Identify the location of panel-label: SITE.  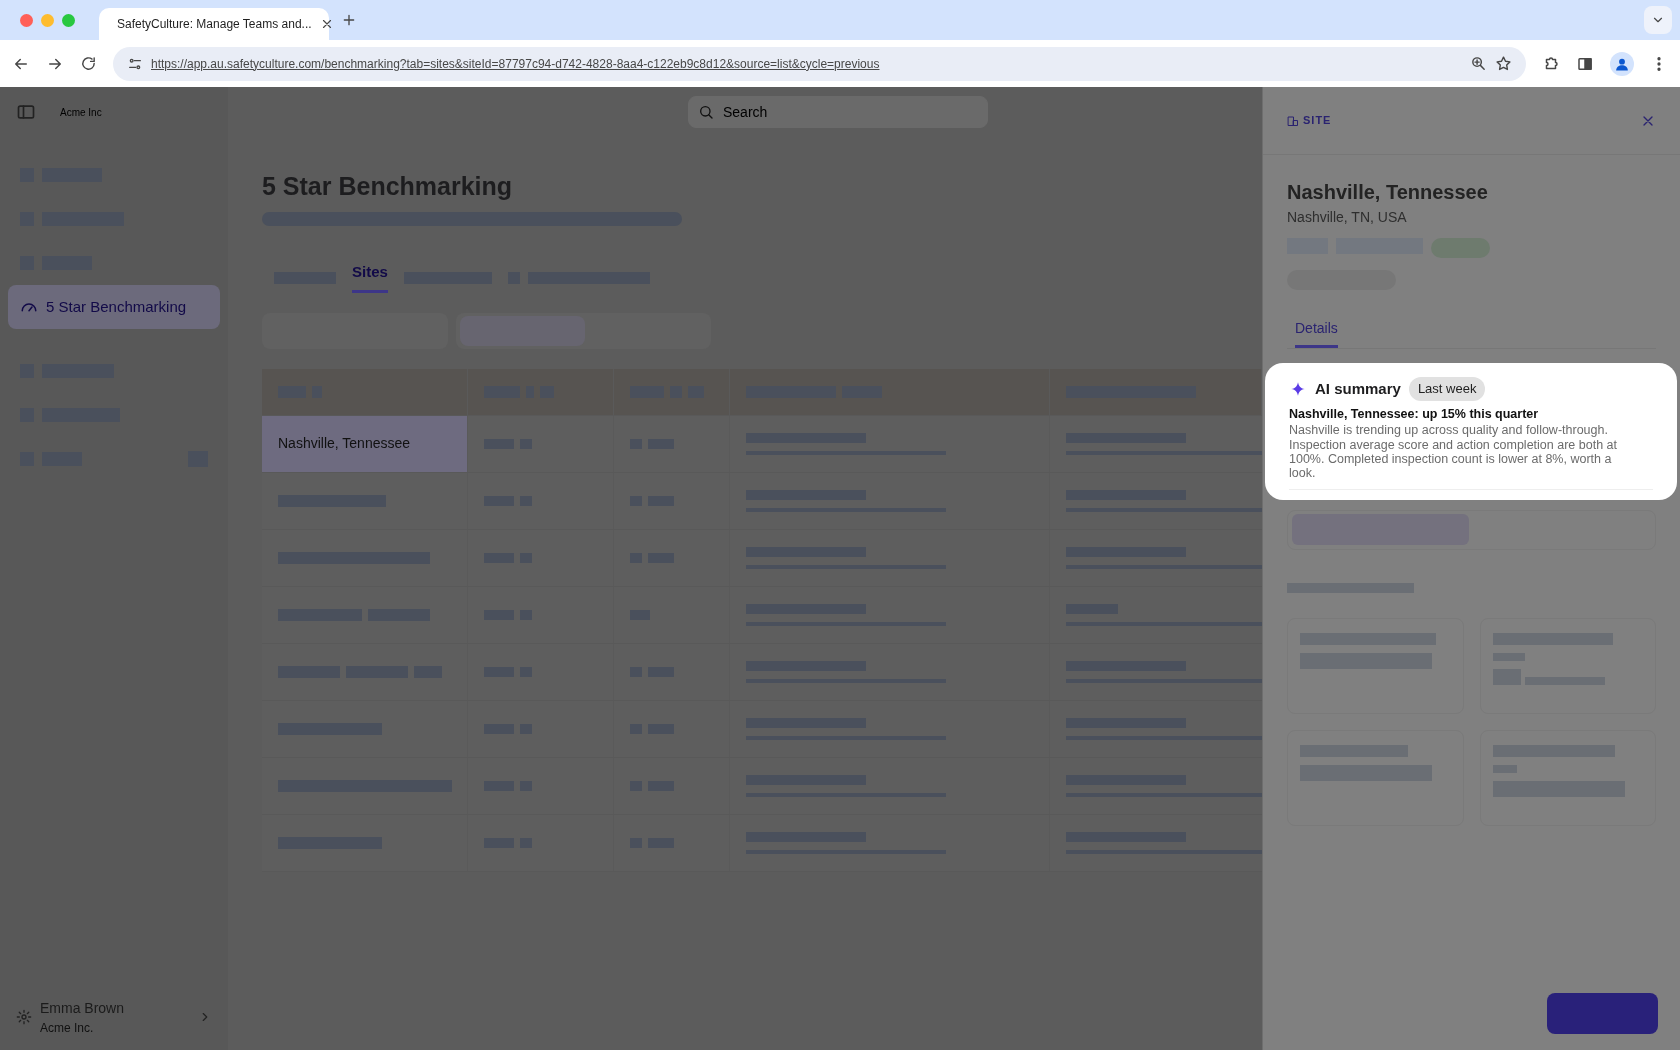
(1317, 121).